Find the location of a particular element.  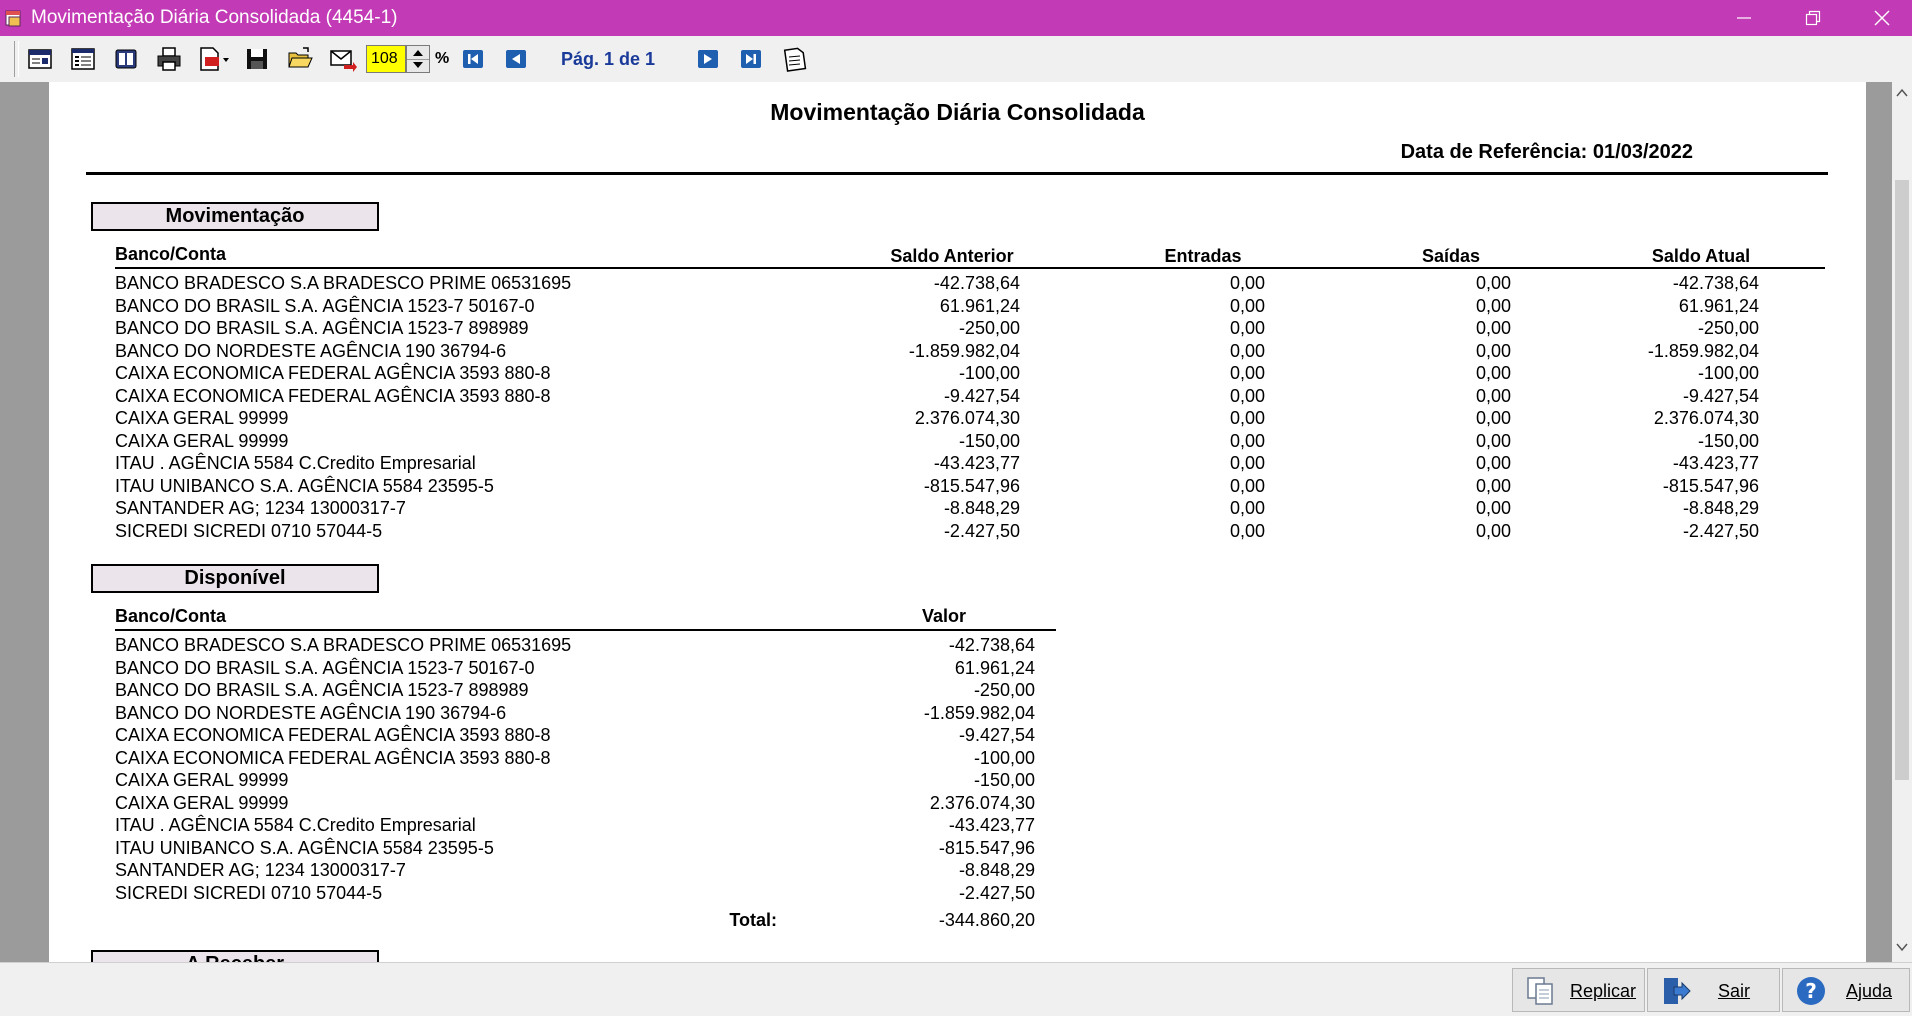

mov-row-saldo-anterior: -9.427,54 is located at coordinates (981, 395).